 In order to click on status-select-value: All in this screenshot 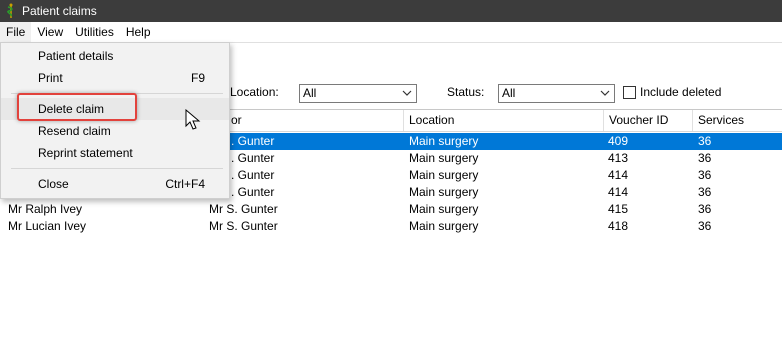, I will do `click(509, 93)`.